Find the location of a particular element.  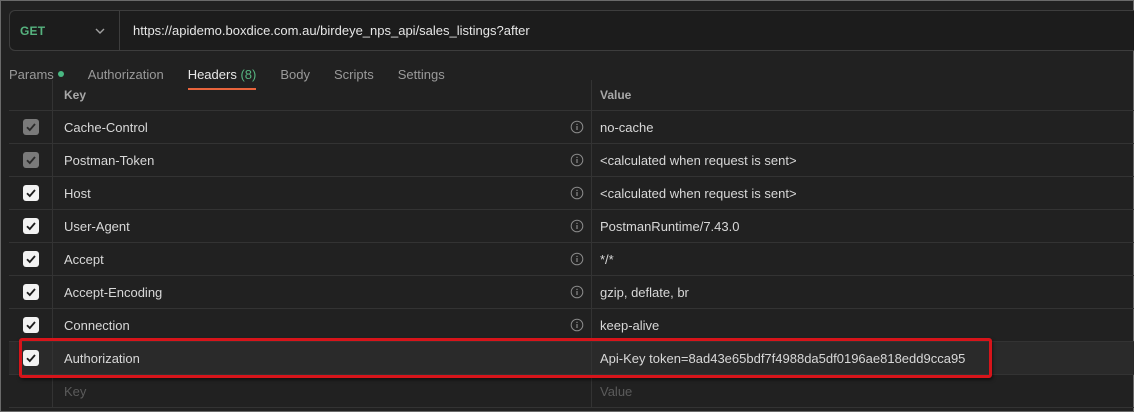

table-row: User-Agent PostmanRuntime/7.43.0 is located at coordinates (571, 226).